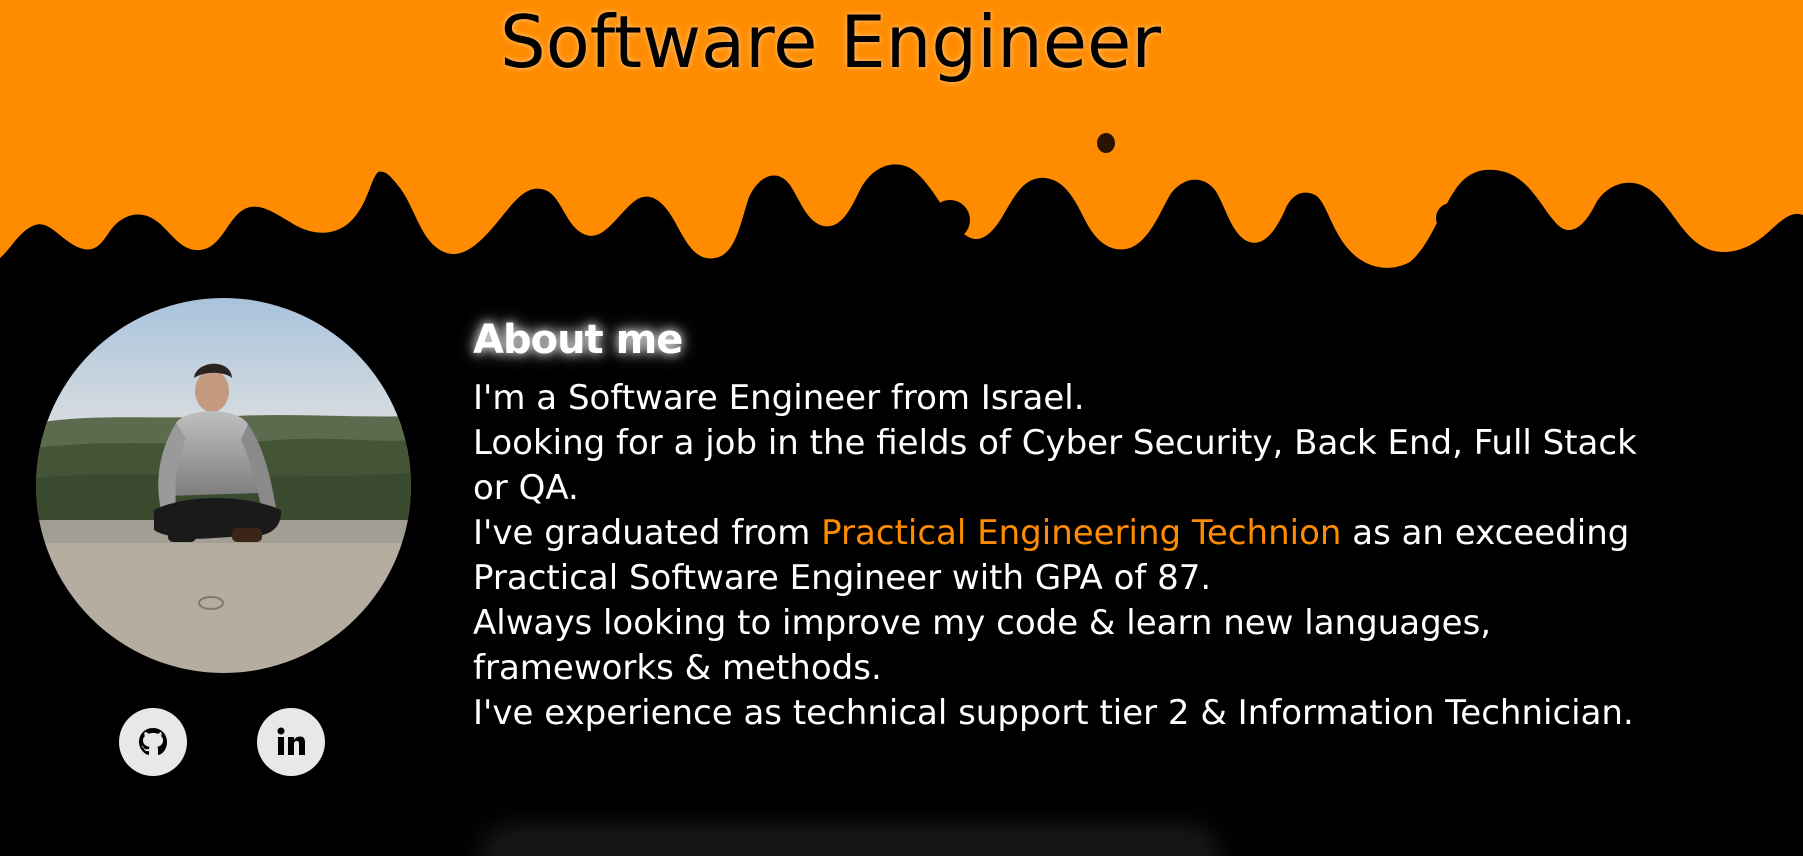 The image size is (1803, 856). I want to click on about-title: About me, so click(578, 340).